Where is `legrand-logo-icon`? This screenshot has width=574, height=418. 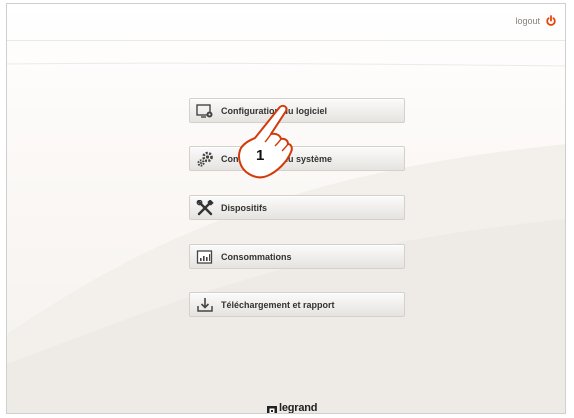
legrand-logo-icon is located at coordinates (272, 408).